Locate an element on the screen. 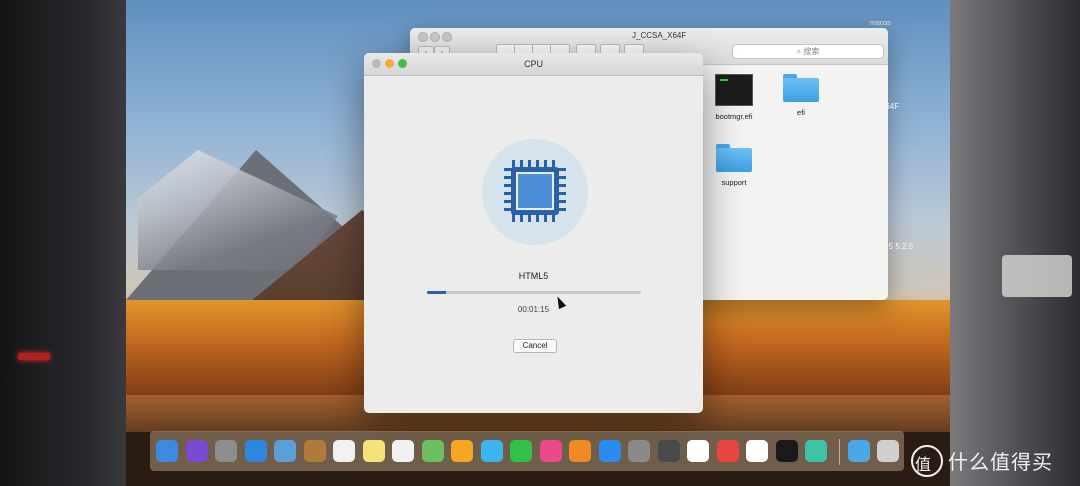  trash-icon is located at coordinates (888, 451).